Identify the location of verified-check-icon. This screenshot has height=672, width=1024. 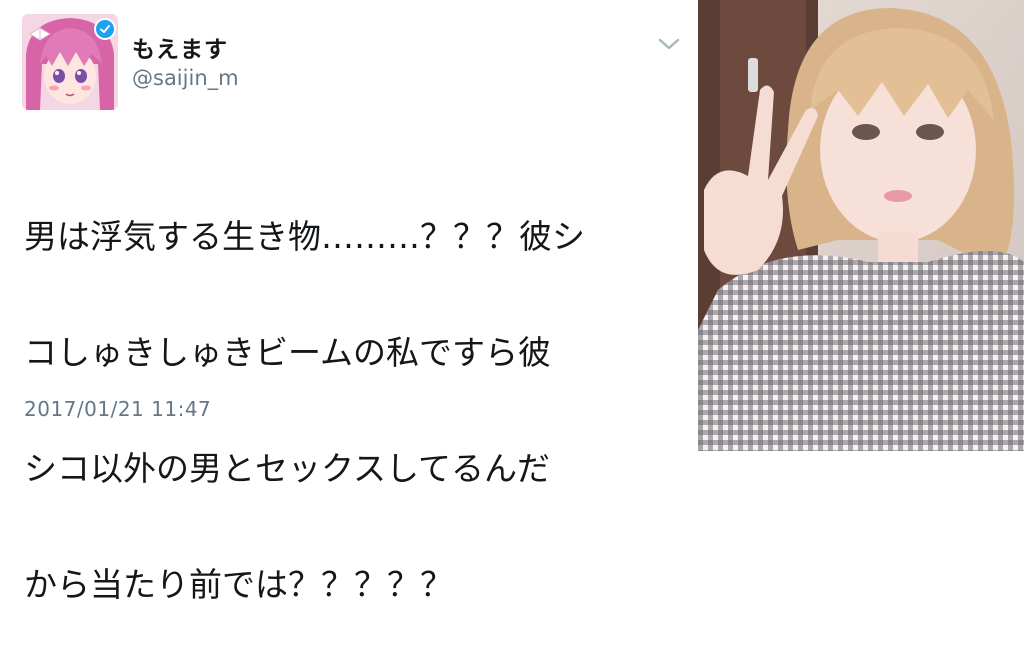
(105, 29).